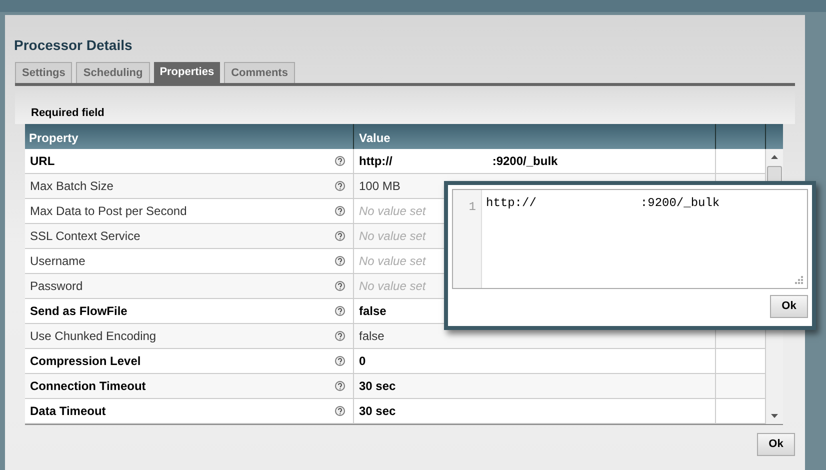  I want to click on property-name: SSL Context Service, so click(85, 236).